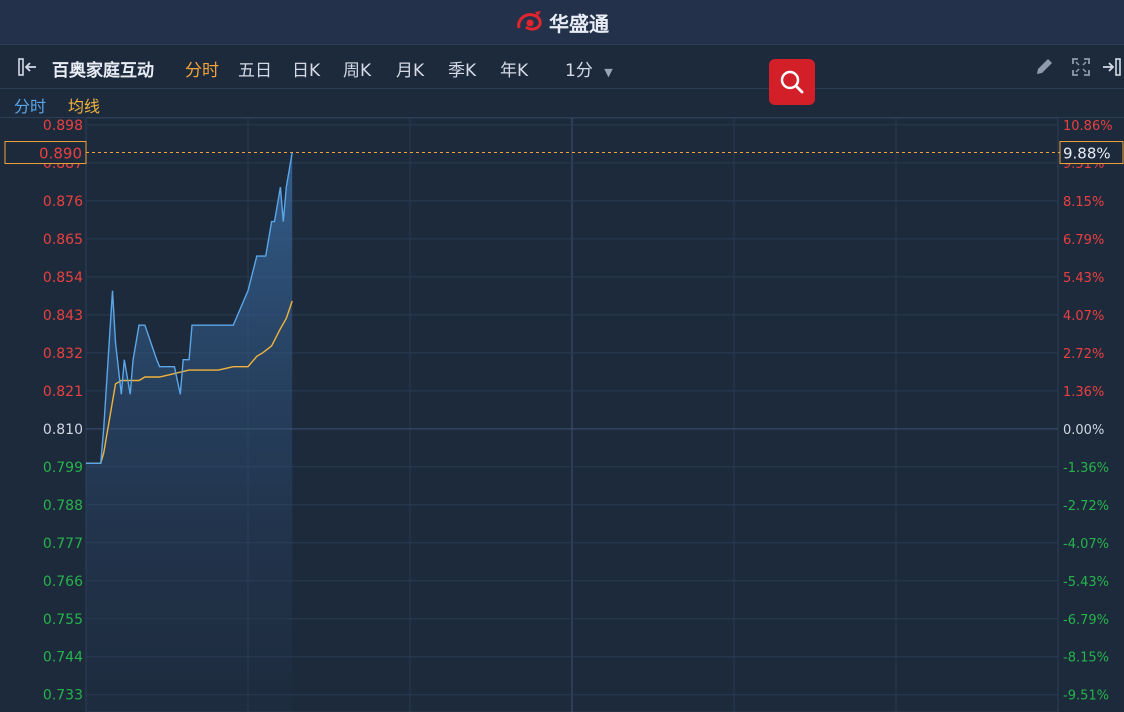 Image resolution: width=1124 pixels, height=712 pixels. I want to click on search-icon, so click(792, 82).